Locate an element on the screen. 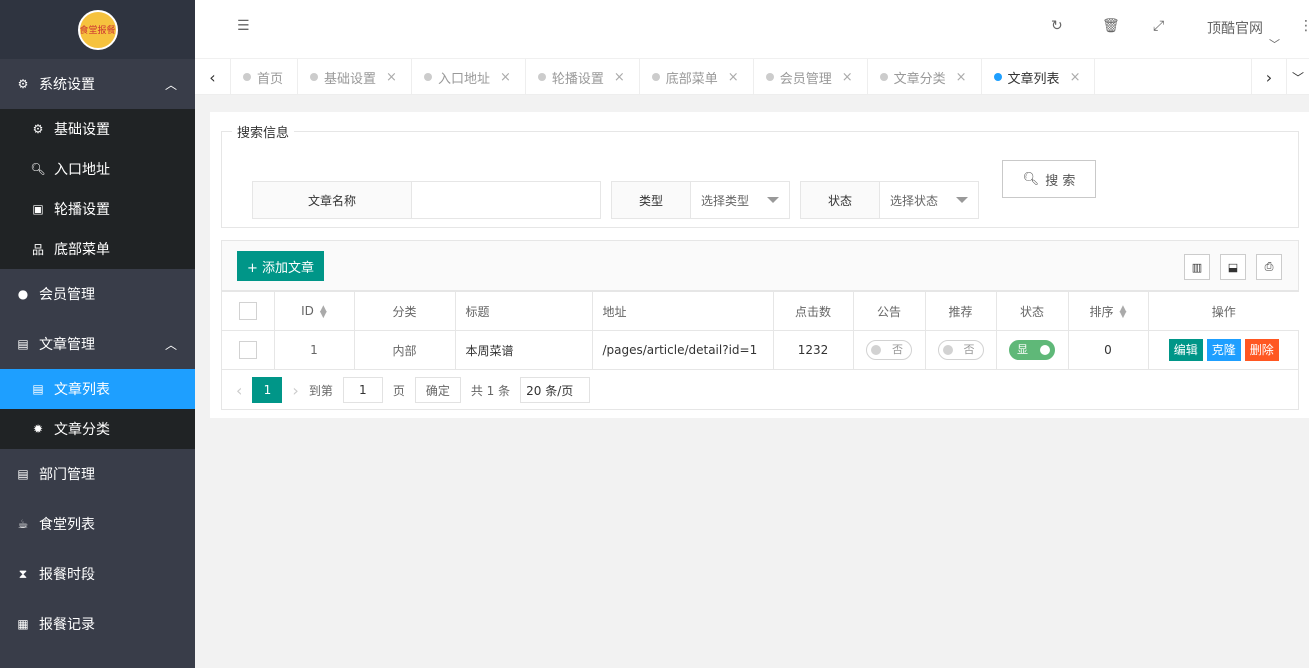 The height and width of the screenshot is (668, 1309). tab-article-category: 文章分类 × is located at coordinates (925, 77).